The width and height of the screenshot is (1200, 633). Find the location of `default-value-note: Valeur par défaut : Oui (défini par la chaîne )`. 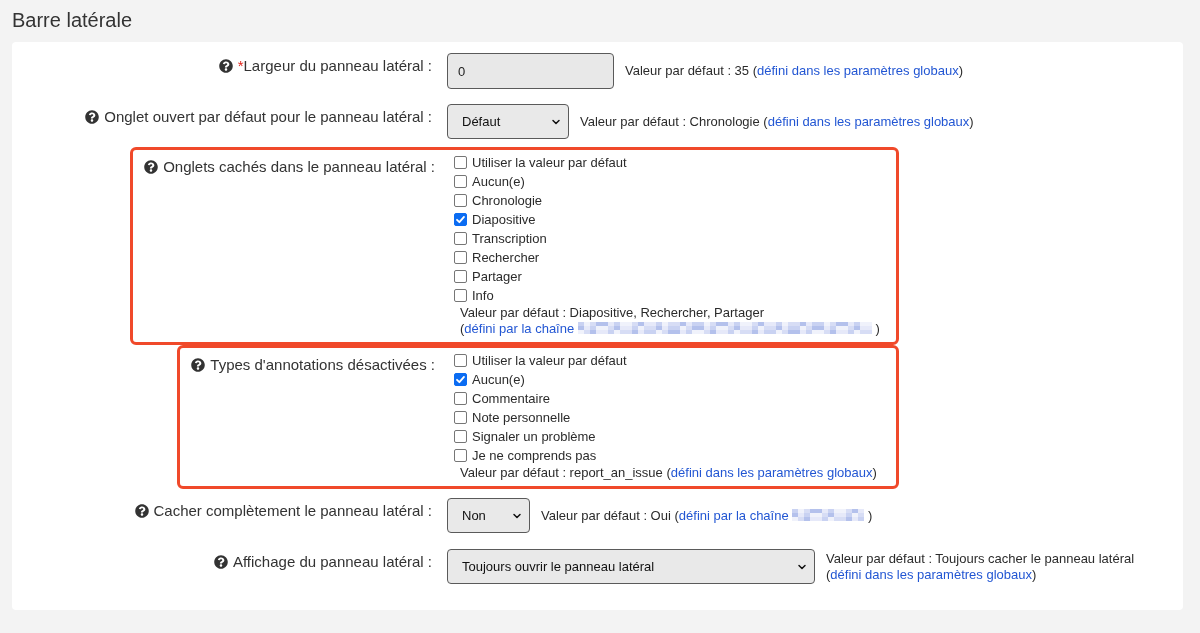

default-value-note: Valeur par défaut : Oui (défini par la chaîne ) is located at coordinates (707, 515).